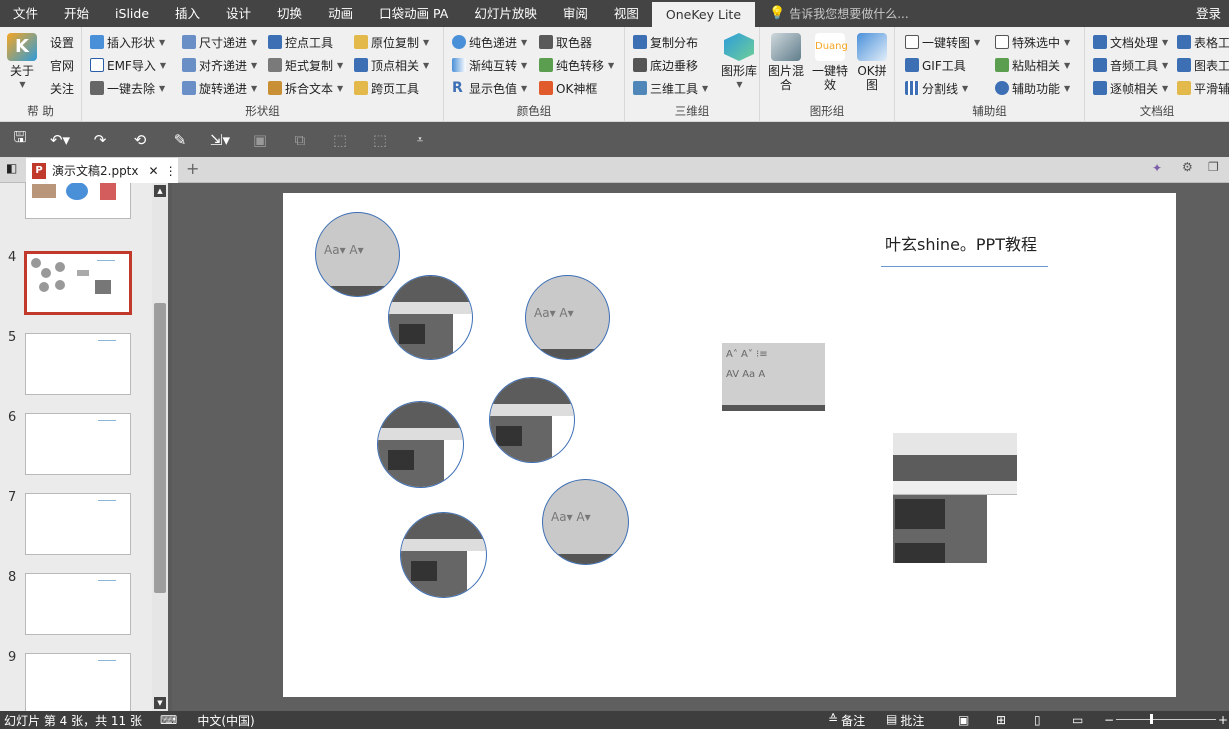 The width and height of the screenshot is (1229, 729). Describe the element at coordinates (340, 13) in the screenshot. I see `tab-animation: 动画` at that location.